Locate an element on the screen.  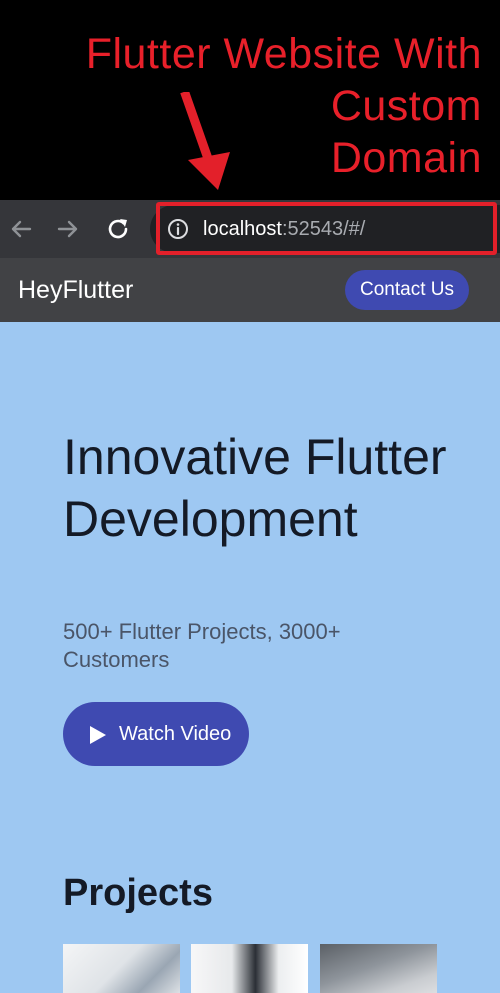
annotation-line-3: Domain is located at coordinates (406, 158).